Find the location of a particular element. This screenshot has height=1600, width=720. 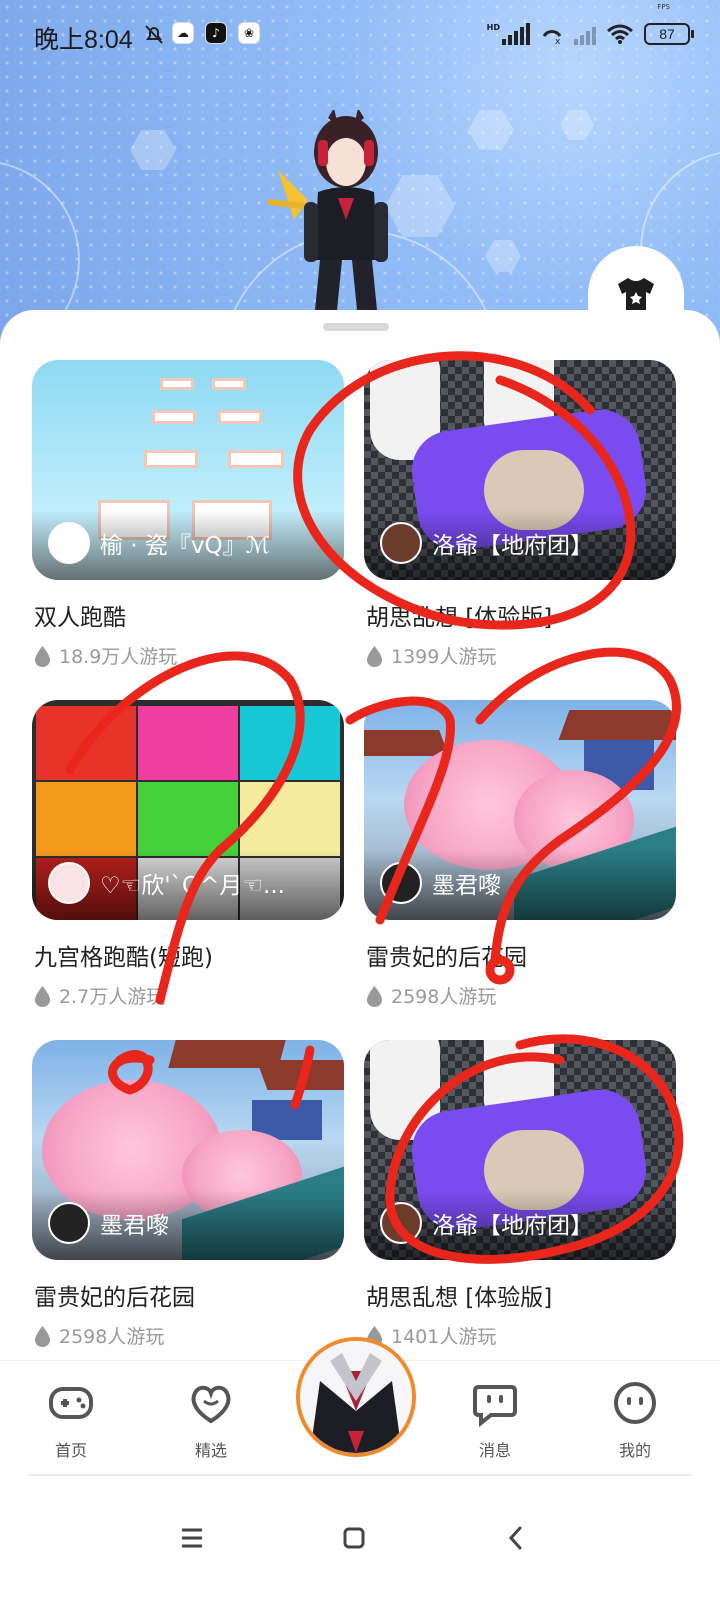

tshirt-icon is located at coordinates (636, 294).